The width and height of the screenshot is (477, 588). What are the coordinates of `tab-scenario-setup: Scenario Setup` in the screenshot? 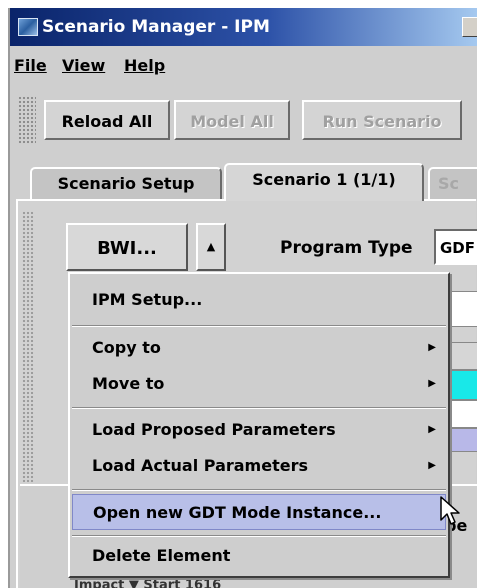 It's located at (126, 183).